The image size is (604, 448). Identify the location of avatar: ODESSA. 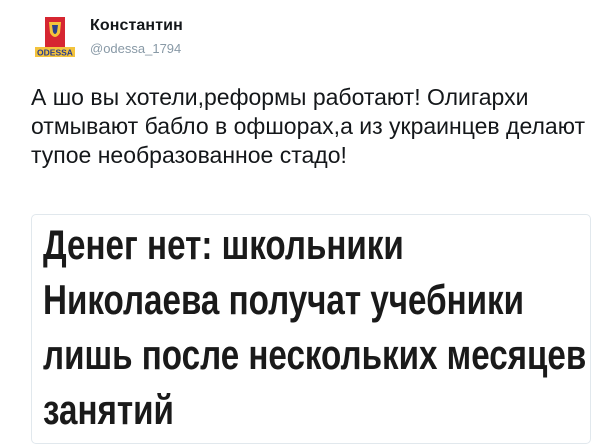
(55, 37).